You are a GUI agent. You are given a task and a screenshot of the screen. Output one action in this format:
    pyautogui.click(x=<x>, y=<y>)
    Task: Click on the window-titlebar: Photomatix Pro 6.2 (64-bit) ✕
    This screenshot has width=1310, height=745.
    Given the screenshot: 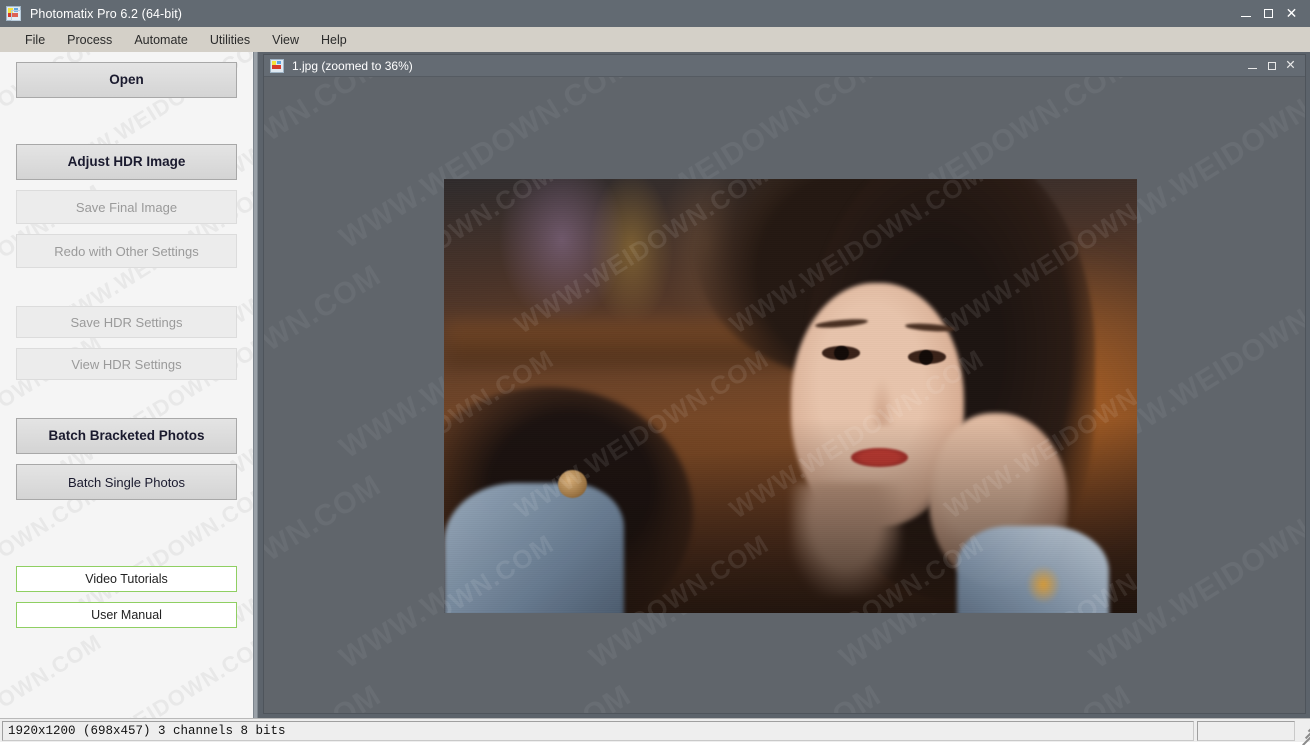 What is the action you would take?
    pyautogui.click(x=655, y=13)
    